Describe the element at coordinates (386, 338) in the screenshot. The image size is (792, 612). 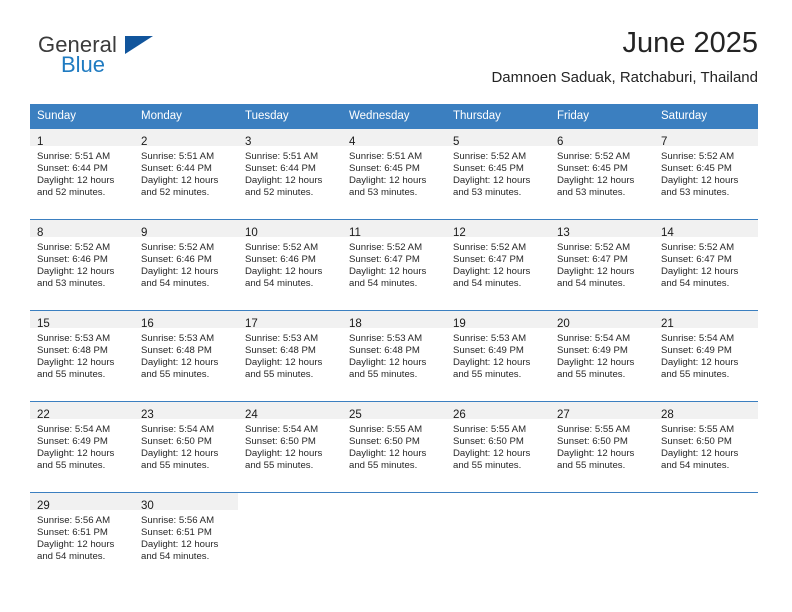
I see `sunrise-text: Sunrise: 5:53 AM` at that location.